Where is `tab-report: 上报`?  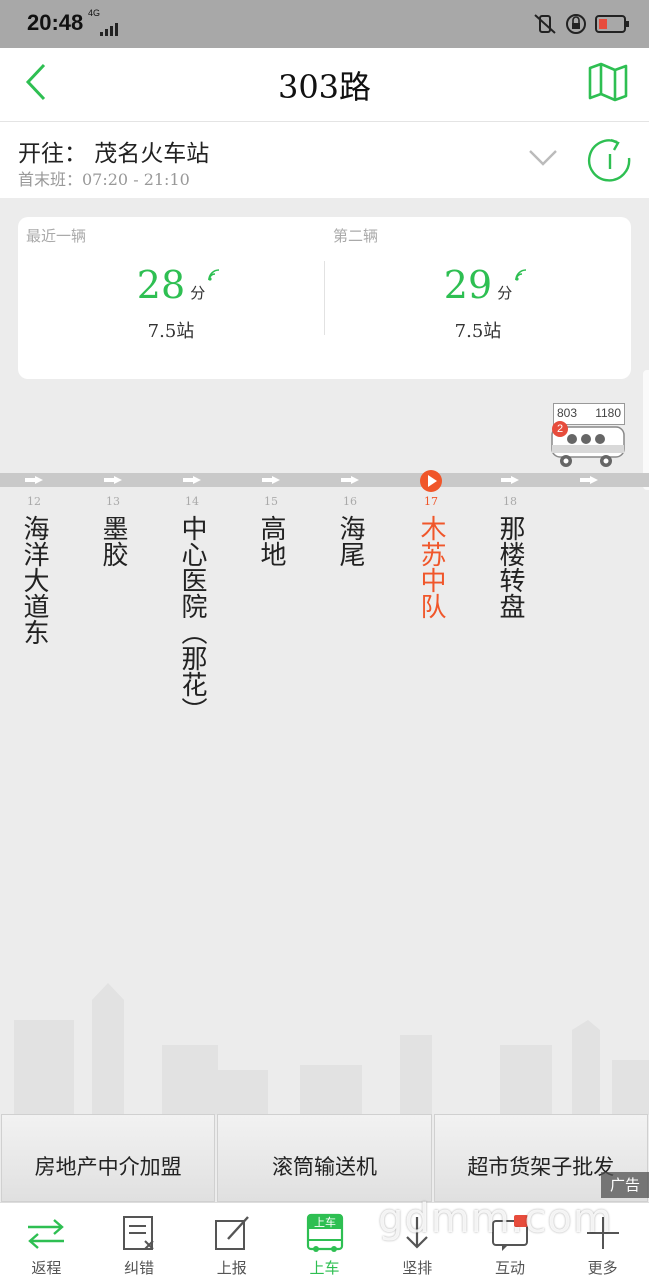
tab-report: 上报 is located at coordinates (231, 1241).